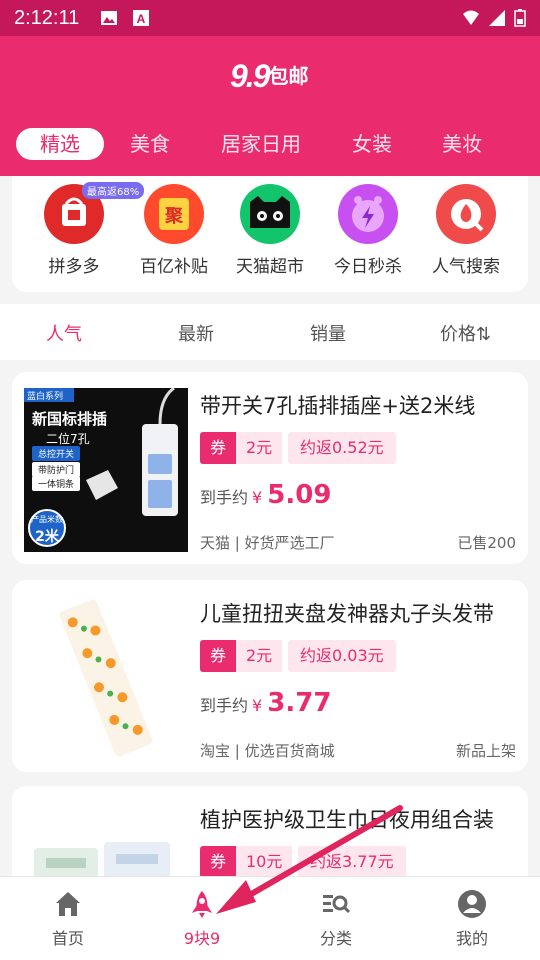 The image size is (540, 960). I want to click on tab-household: 居家日用, so click(261, 144).